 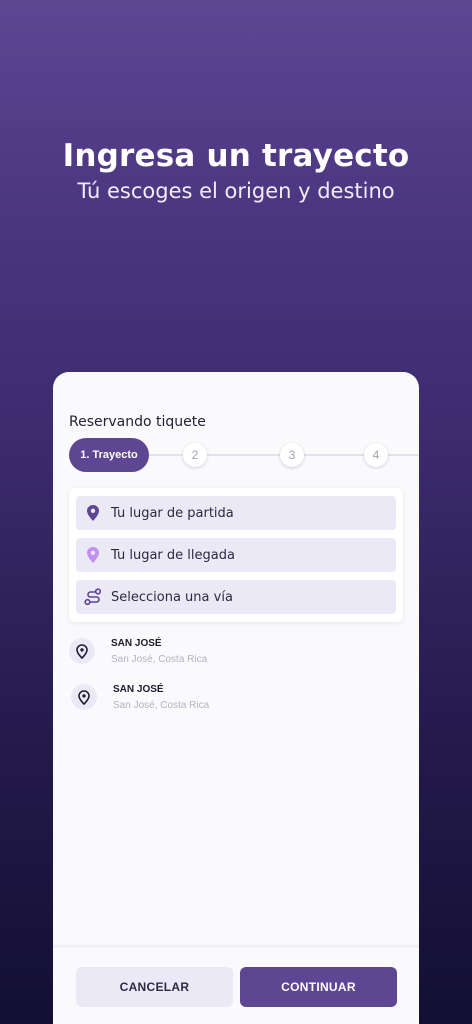 I want to click on page-title: Ingresa un trayecto, so click(x=236, y=156).